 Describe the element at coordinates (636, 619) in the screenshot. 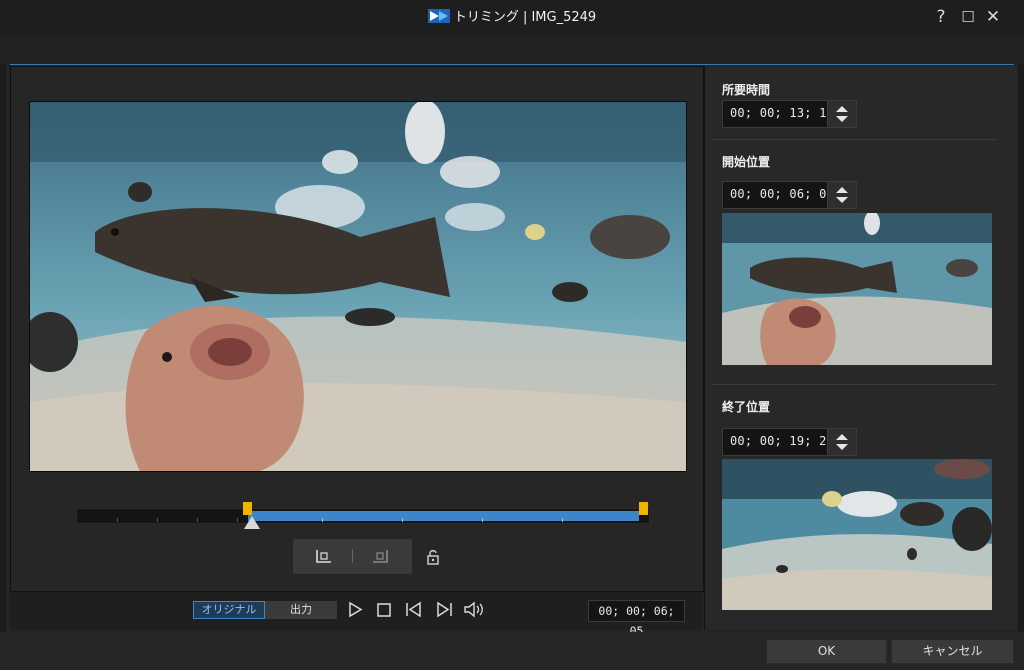

I see `current-time-display: 00; 00; 06; 05` at that location.